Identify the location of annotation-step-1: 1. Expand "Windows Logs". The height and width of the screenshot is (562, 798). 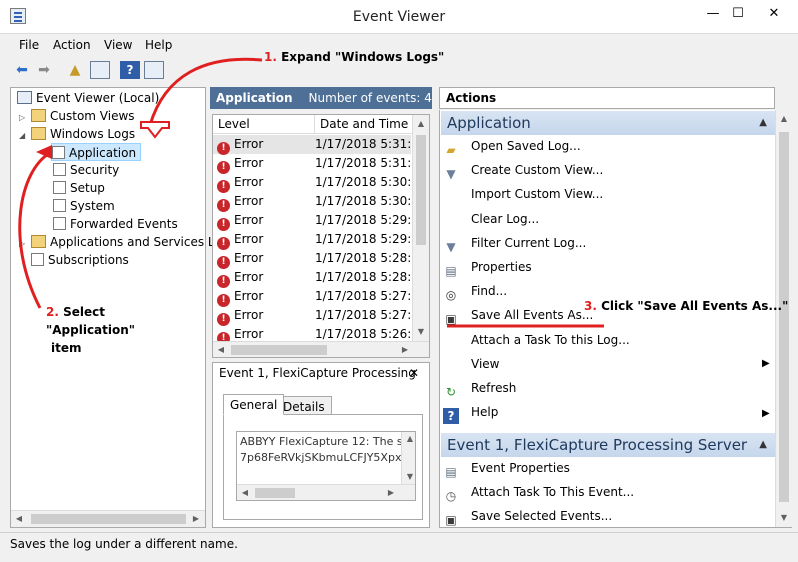
(354, 57).